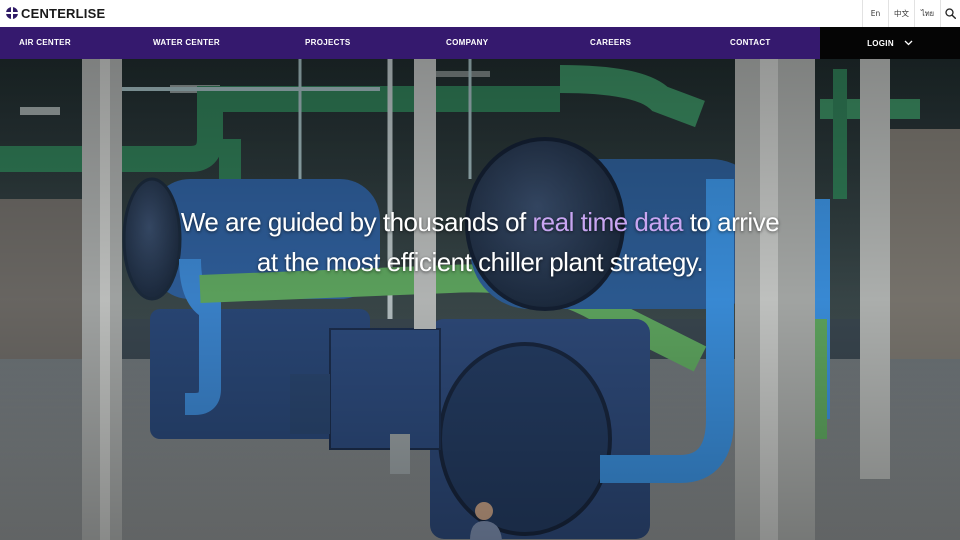 This screenshot has width=960, height=540. I want to click on search-button, so click(950, 13).